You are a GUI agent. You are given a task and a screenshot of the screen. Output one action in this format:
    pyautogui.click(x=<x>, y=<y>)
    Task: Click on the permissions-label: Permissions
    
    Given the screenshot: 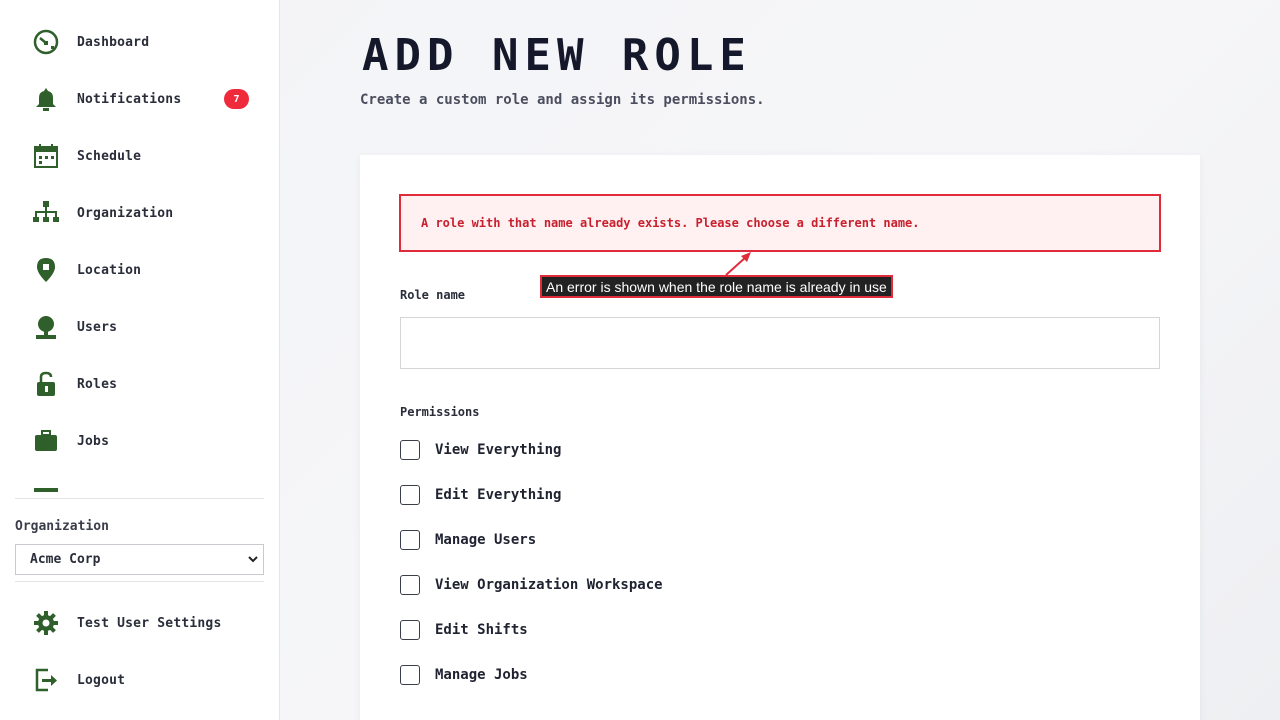 What is the action you would take?
    pyautogui.click(x=440, y=412)
    